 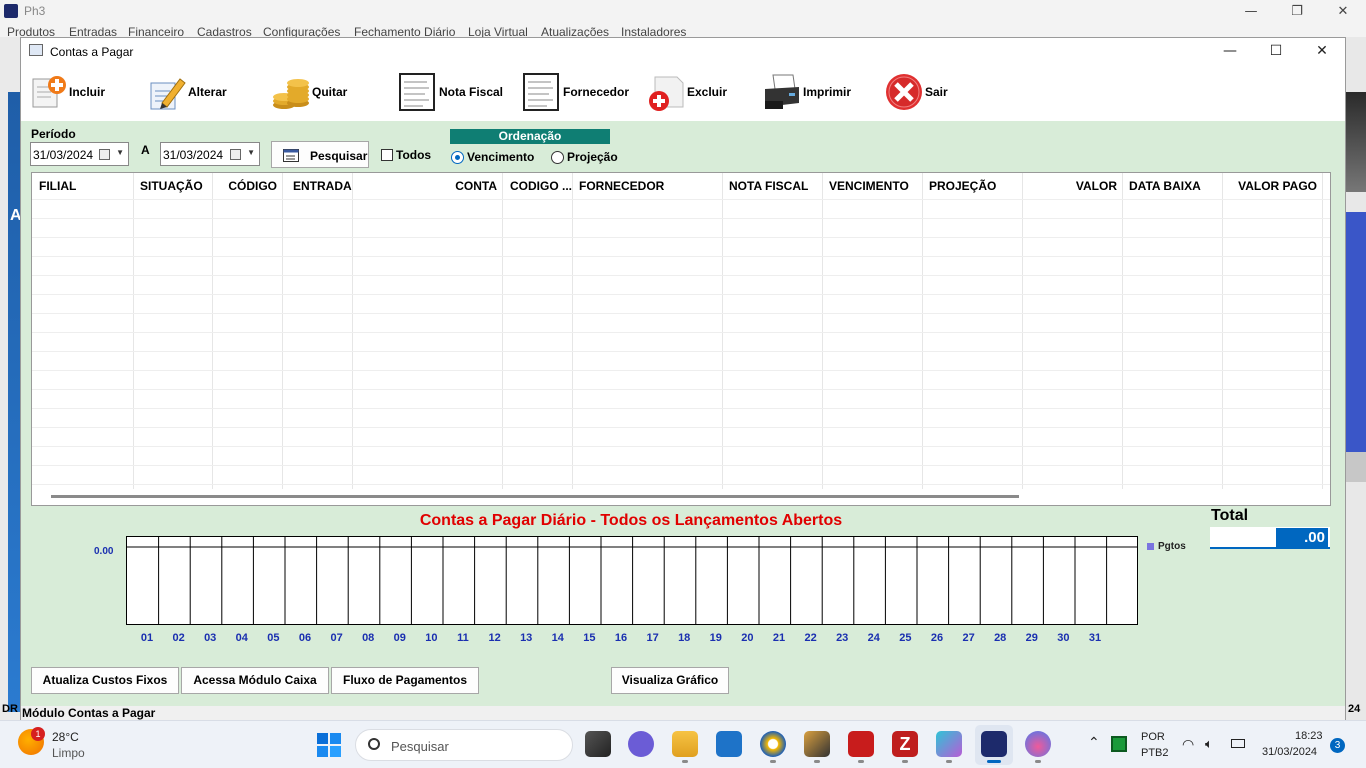 What do you see at coordinates (1095, 638) in the screenshot?
I see `x-tick-label: 31` at bounding box center [1095, 638].